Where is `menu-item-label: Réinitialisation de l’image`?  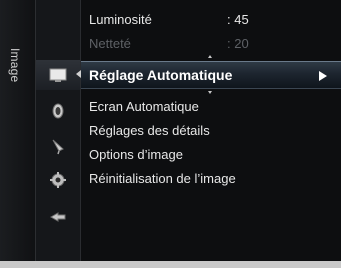 menu-item-label: Réinitialisation de l’image is located at coordinates (162, 178).